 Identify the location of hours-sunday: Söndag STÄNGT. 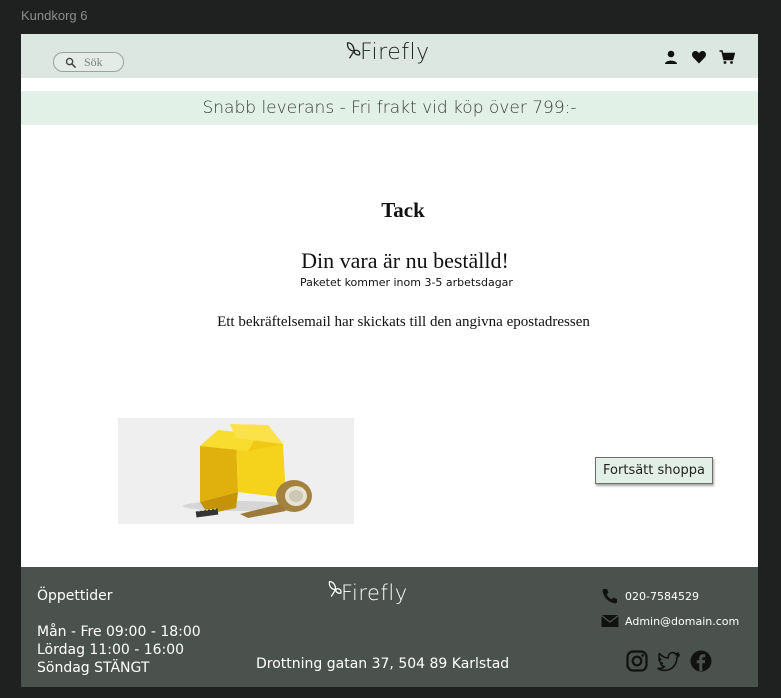
(93, 668).